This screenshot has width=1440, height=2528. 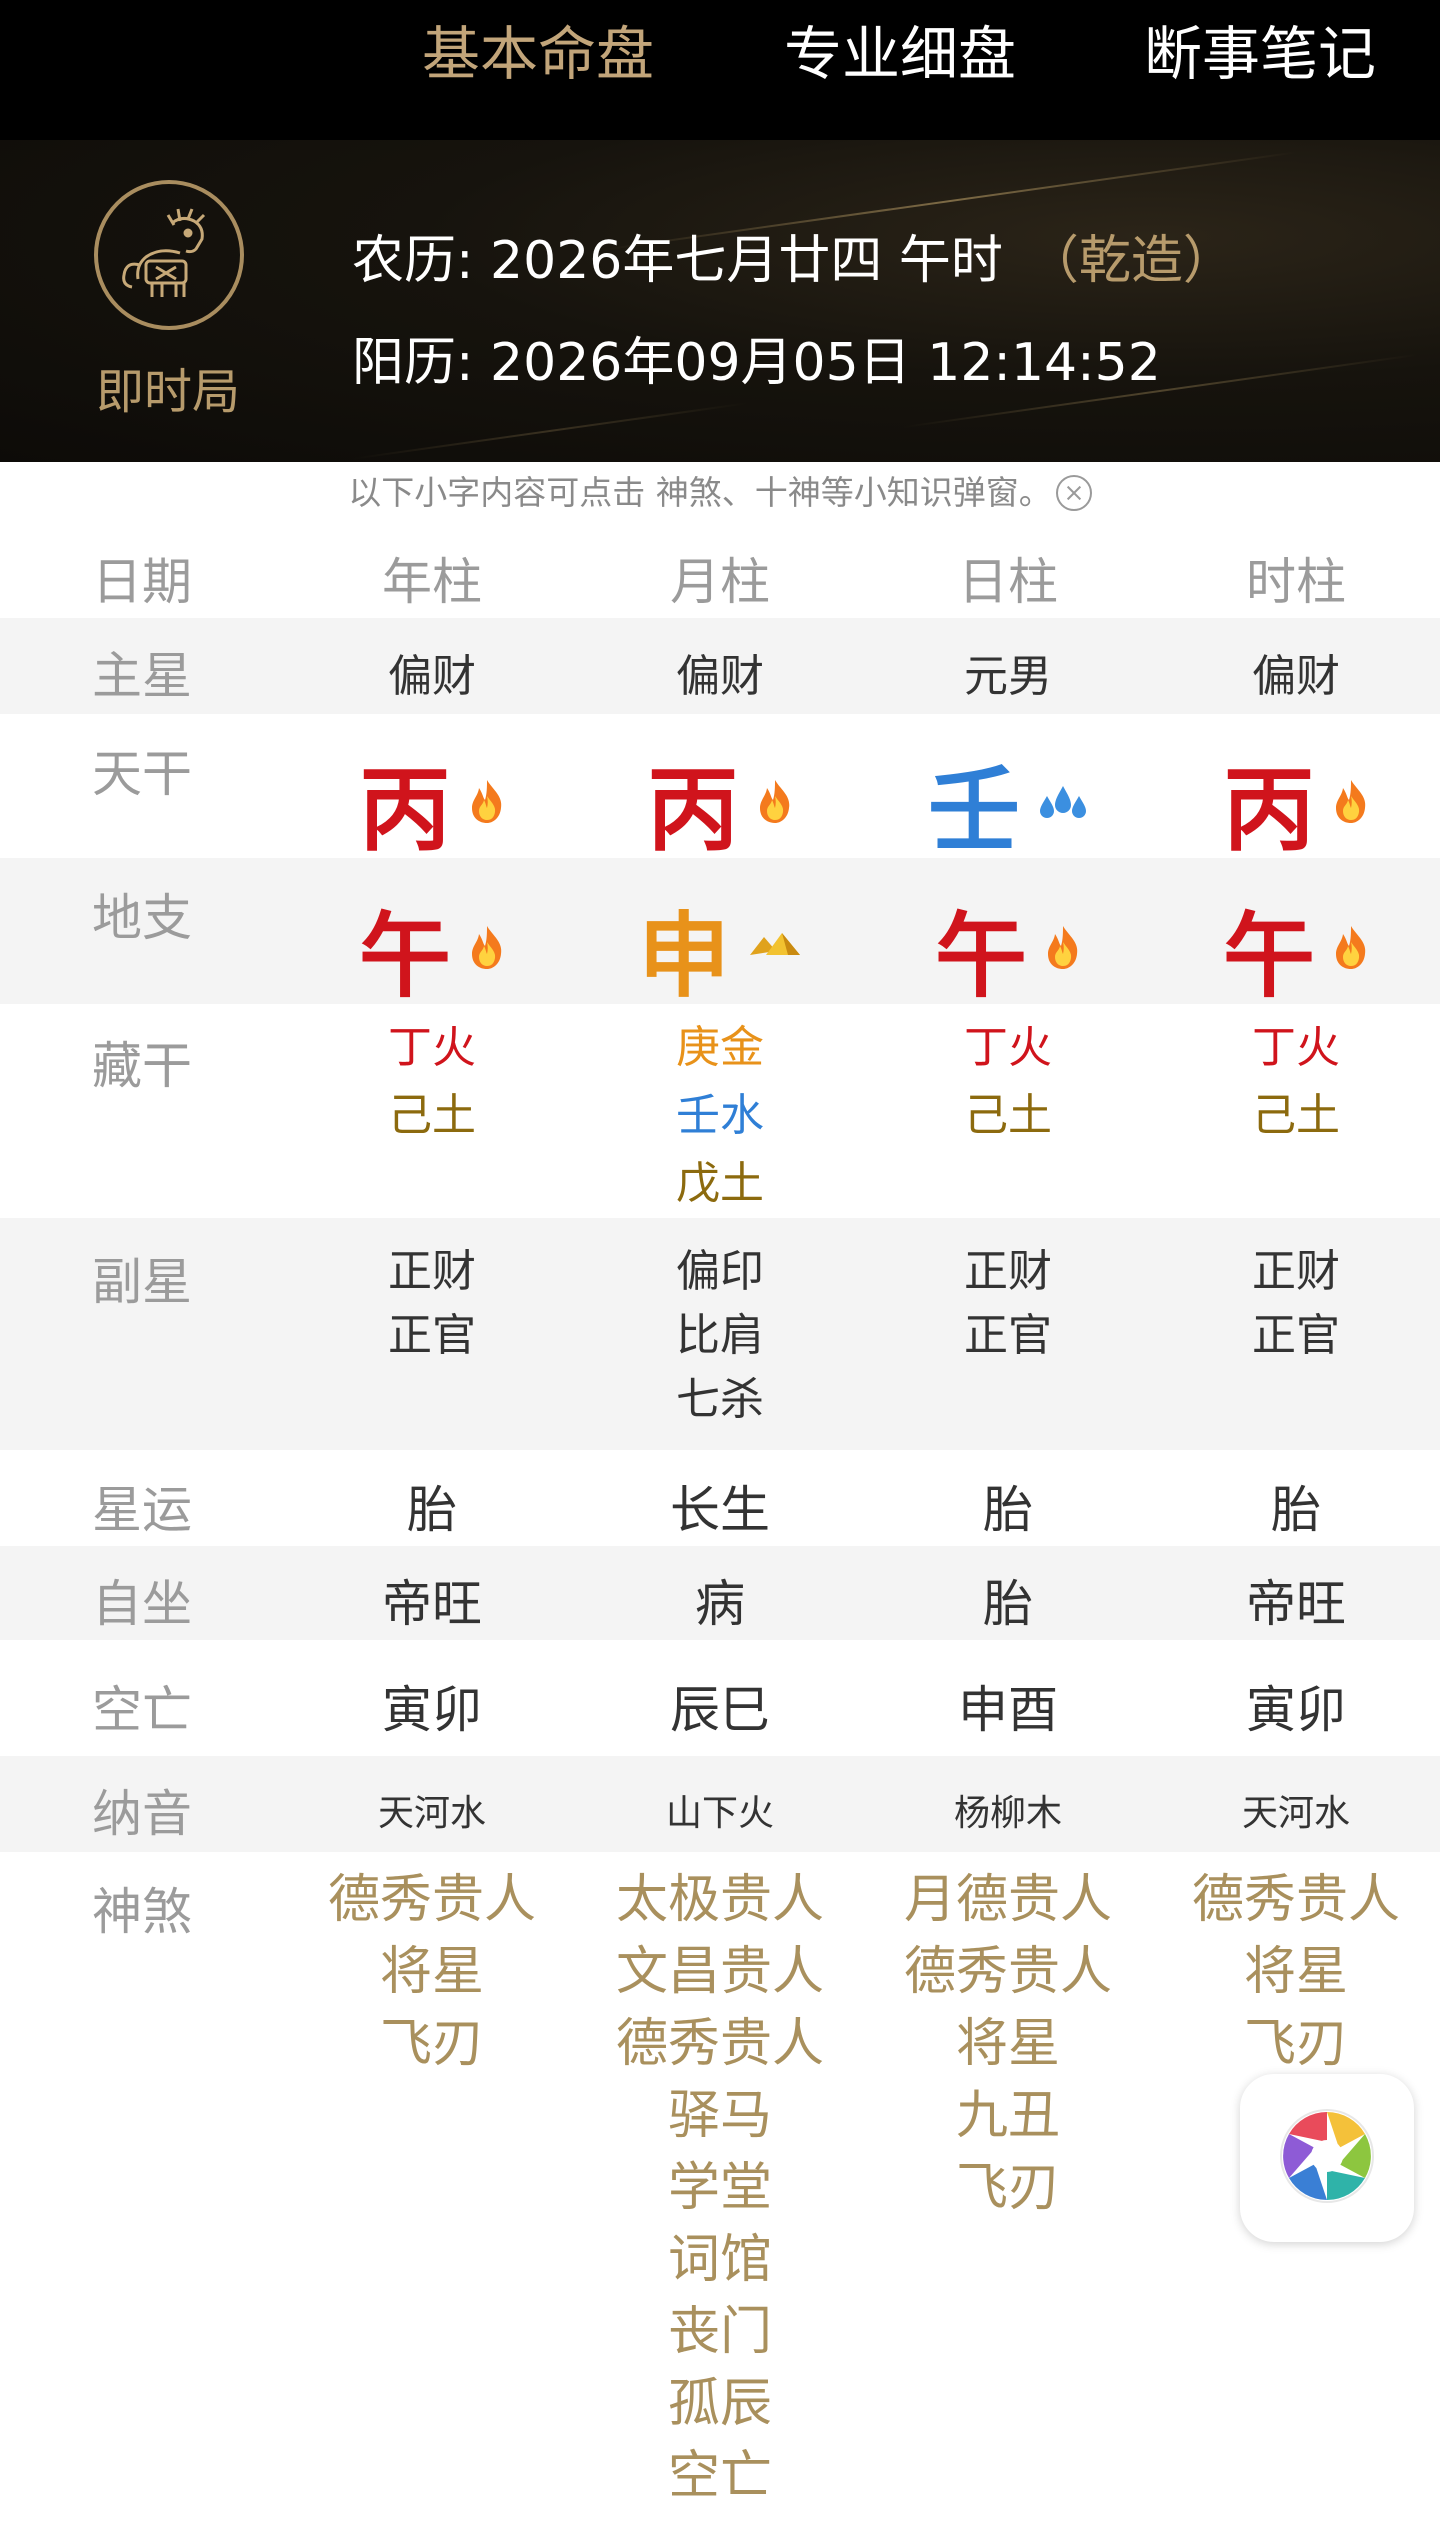 I want to click on main-star-hour: 偏财, so click(x=1296, y=672).